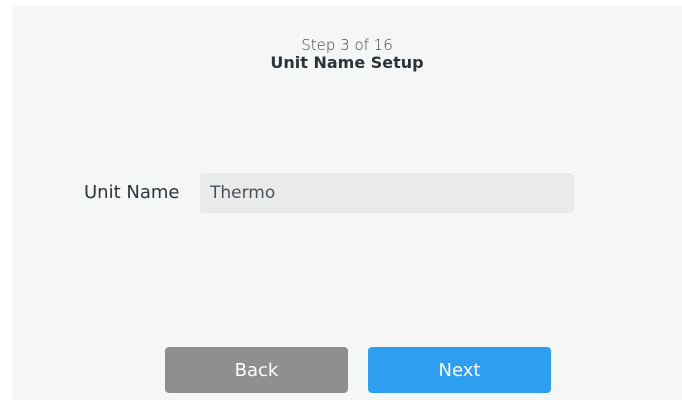 Image resolution: width=682 pixels, height=400 pixels. Describe the element at coordinates (347, 62) in the screenshot. I see `page-title: Unit Name Setup` at that location.